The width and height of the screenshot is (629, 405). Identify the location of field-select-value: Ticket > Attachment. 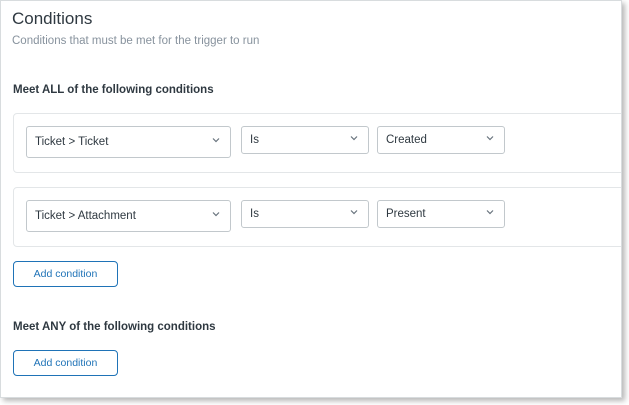
(85, 216).